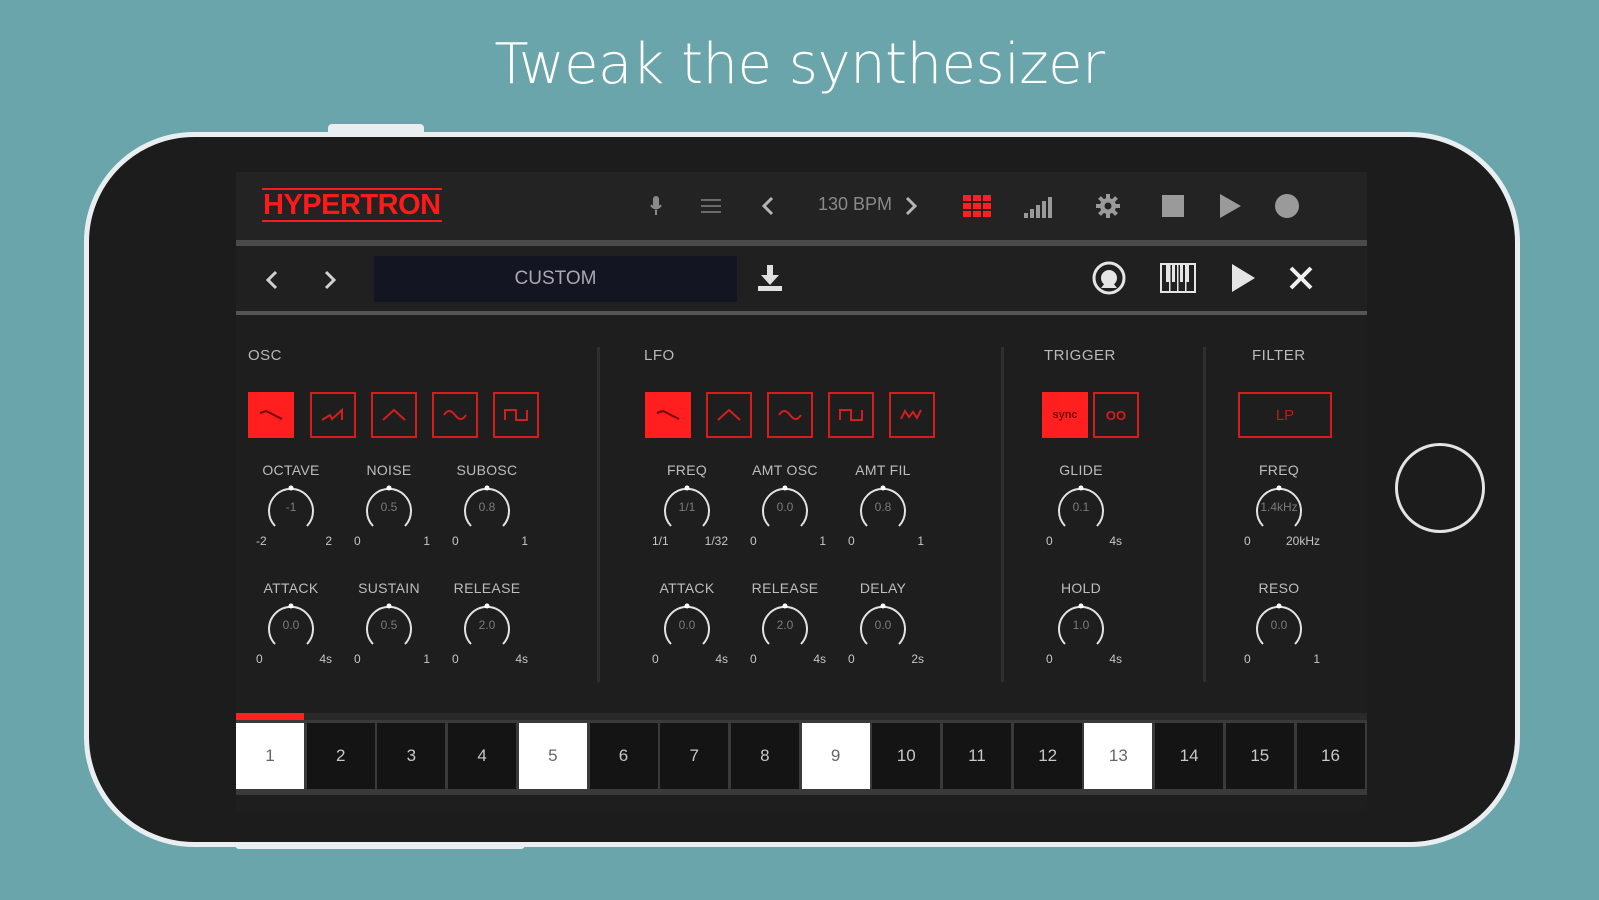 The height and width of the screenshot is (900, 1599). Describe the element at coordinates (912, 415) in the screenshot. I see `lfo-random-wave-button` at that location.